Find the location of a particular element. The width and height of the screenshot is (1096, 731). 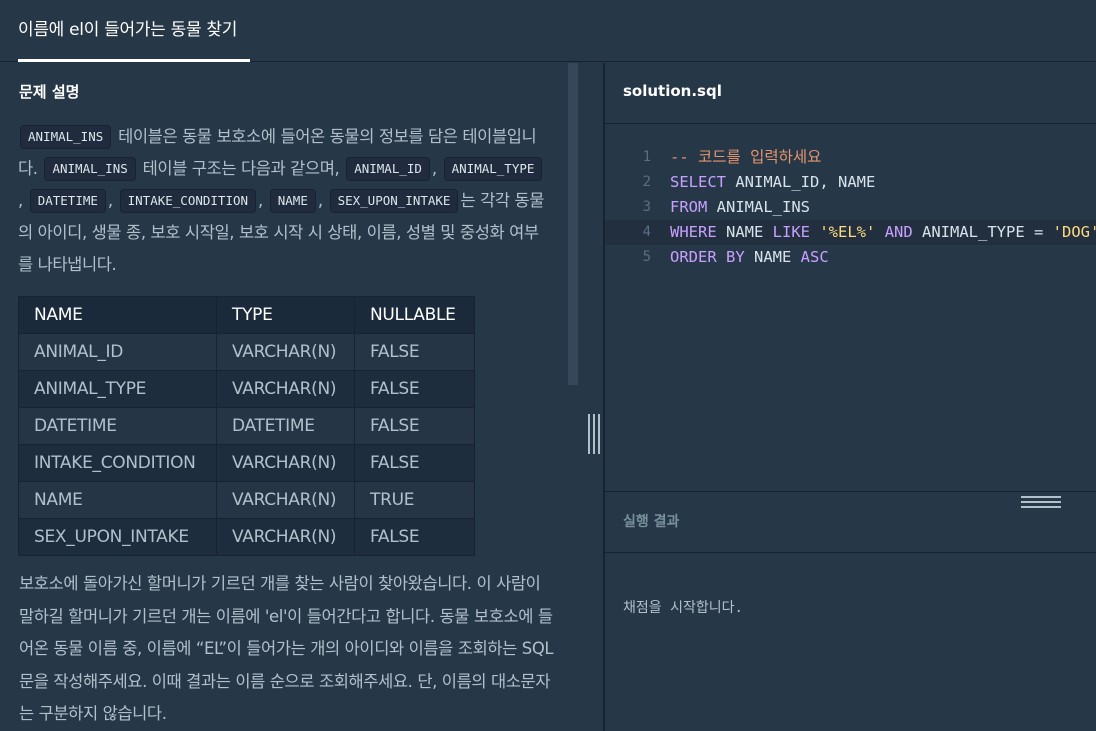

table-row: SEX_UPON_INTAKE VARCHAR(N) FALSE is located at coordinates (246, 537).